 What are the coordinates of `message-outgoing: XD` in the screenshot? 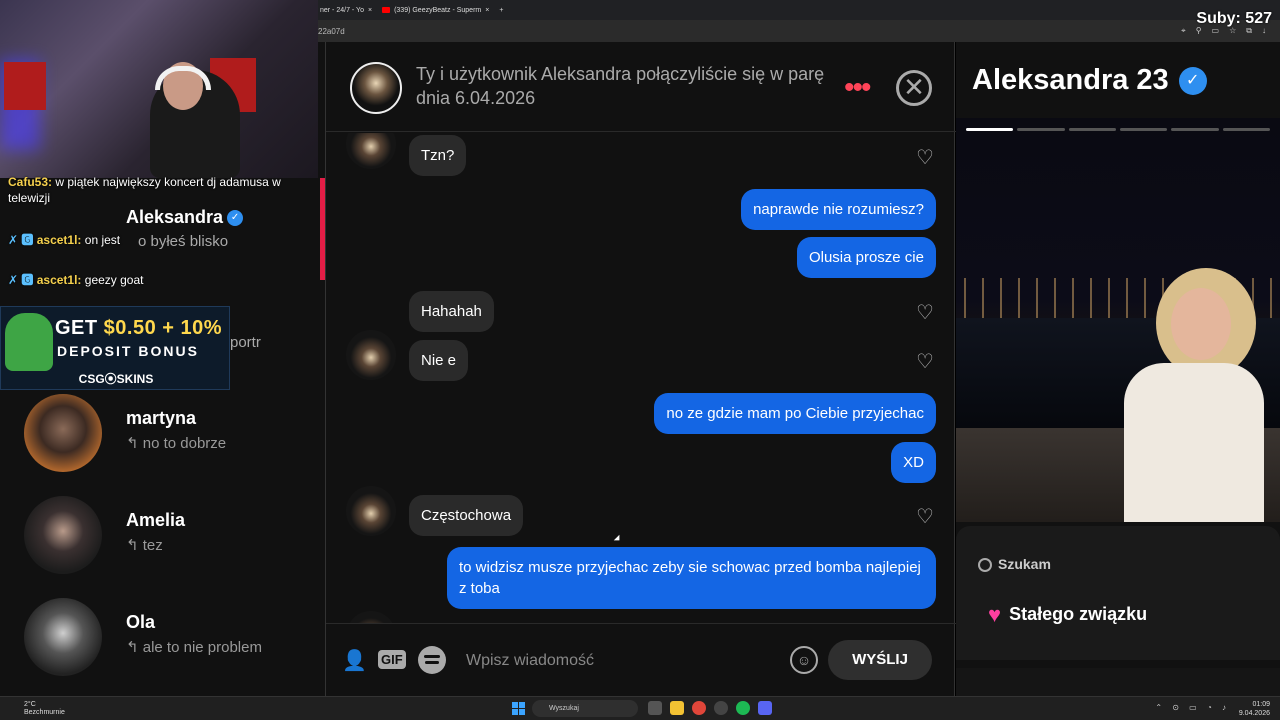 It's located at (913, 462).